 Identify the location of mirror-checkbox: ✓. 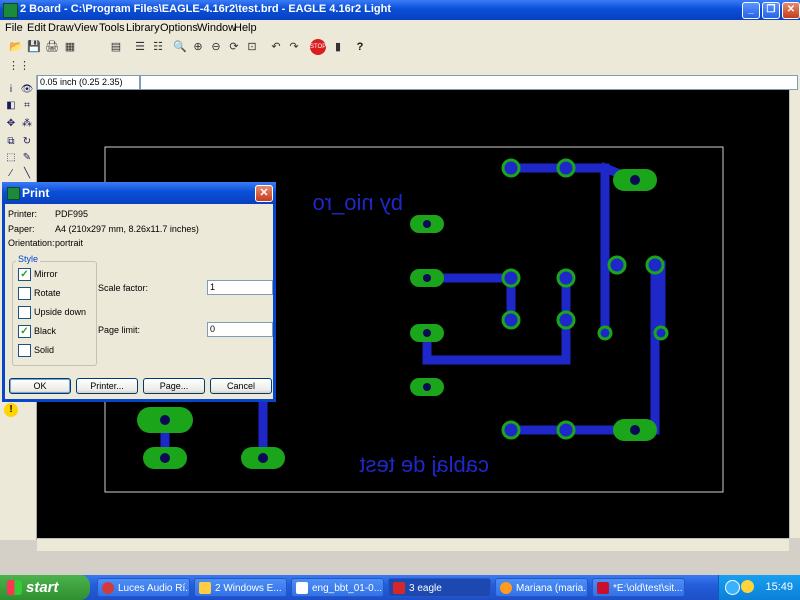
(24, 274).